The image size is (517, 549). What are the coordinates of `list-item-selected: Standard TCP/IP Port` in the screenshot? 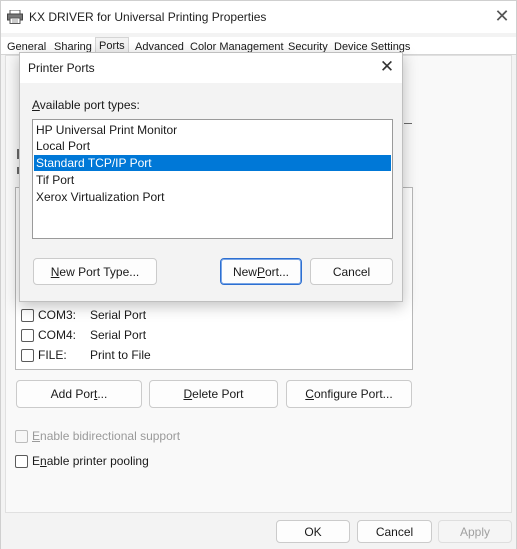 It's located at (212, 163).